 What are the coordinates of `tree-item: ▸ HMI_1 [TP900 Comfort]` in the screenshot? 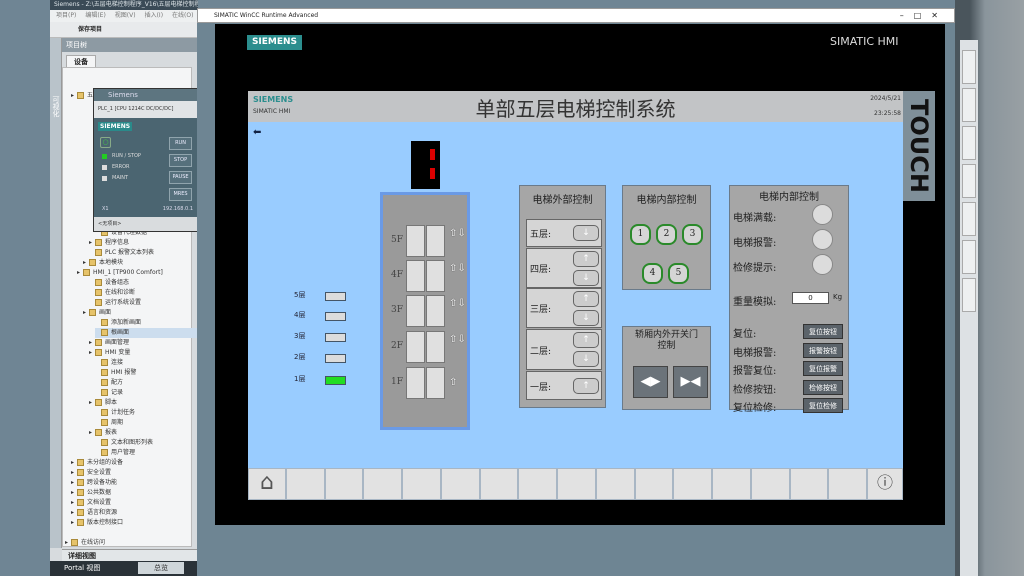 It's located at (120, 273).